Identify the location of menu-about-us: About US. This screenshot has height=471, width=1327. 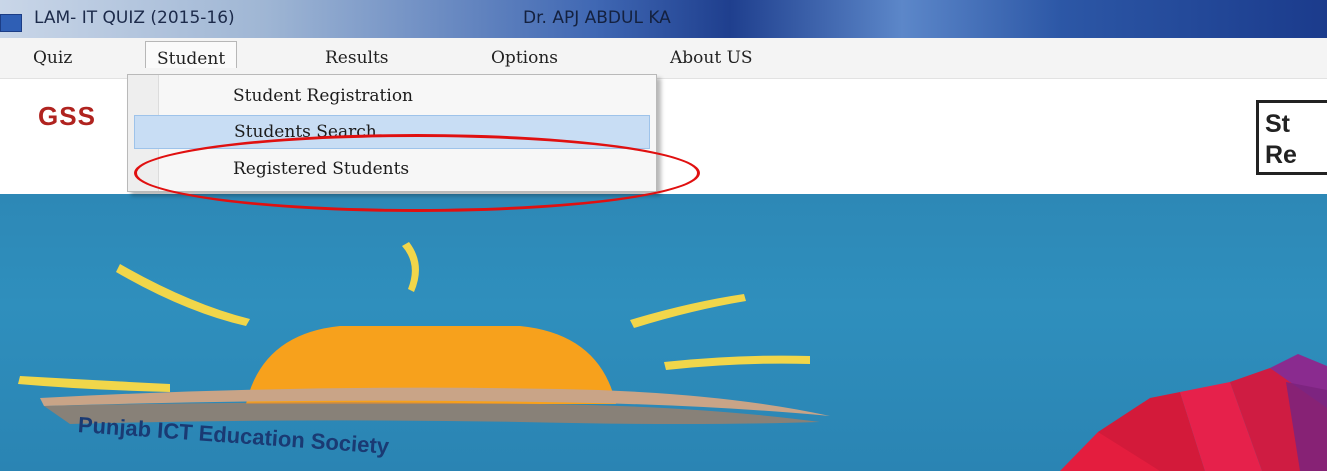
(711, 58).